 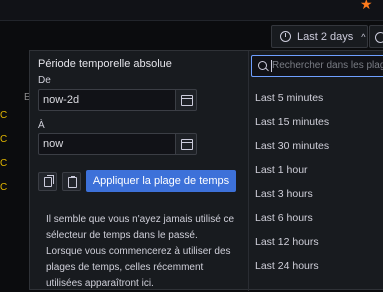 I want to click on to-calendar-button, so click(x=186, y=144).